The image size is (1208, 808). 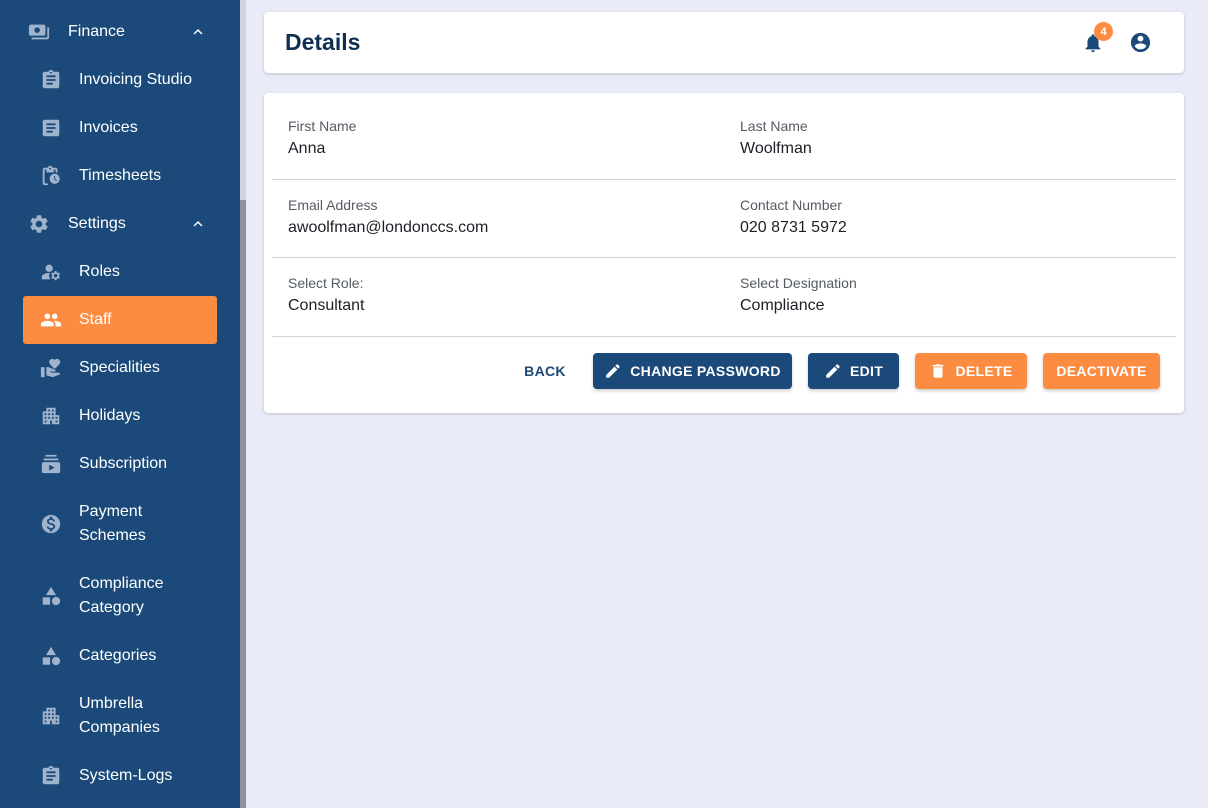 What do you see at coordinates (333, 205) in the screenshot?
I see `email-label: Email Address` at bounding box center [333, 205].